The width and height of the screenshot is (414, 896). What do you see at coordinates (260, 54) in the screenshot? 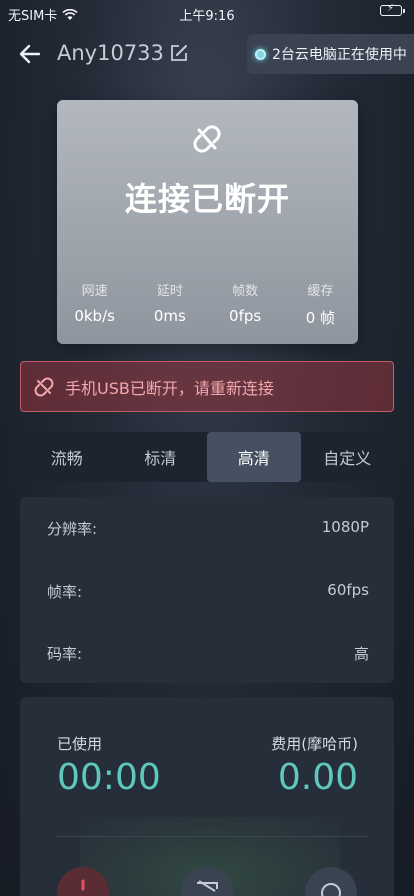
I see `status-dot-icon` at bounding box center [260, 54].